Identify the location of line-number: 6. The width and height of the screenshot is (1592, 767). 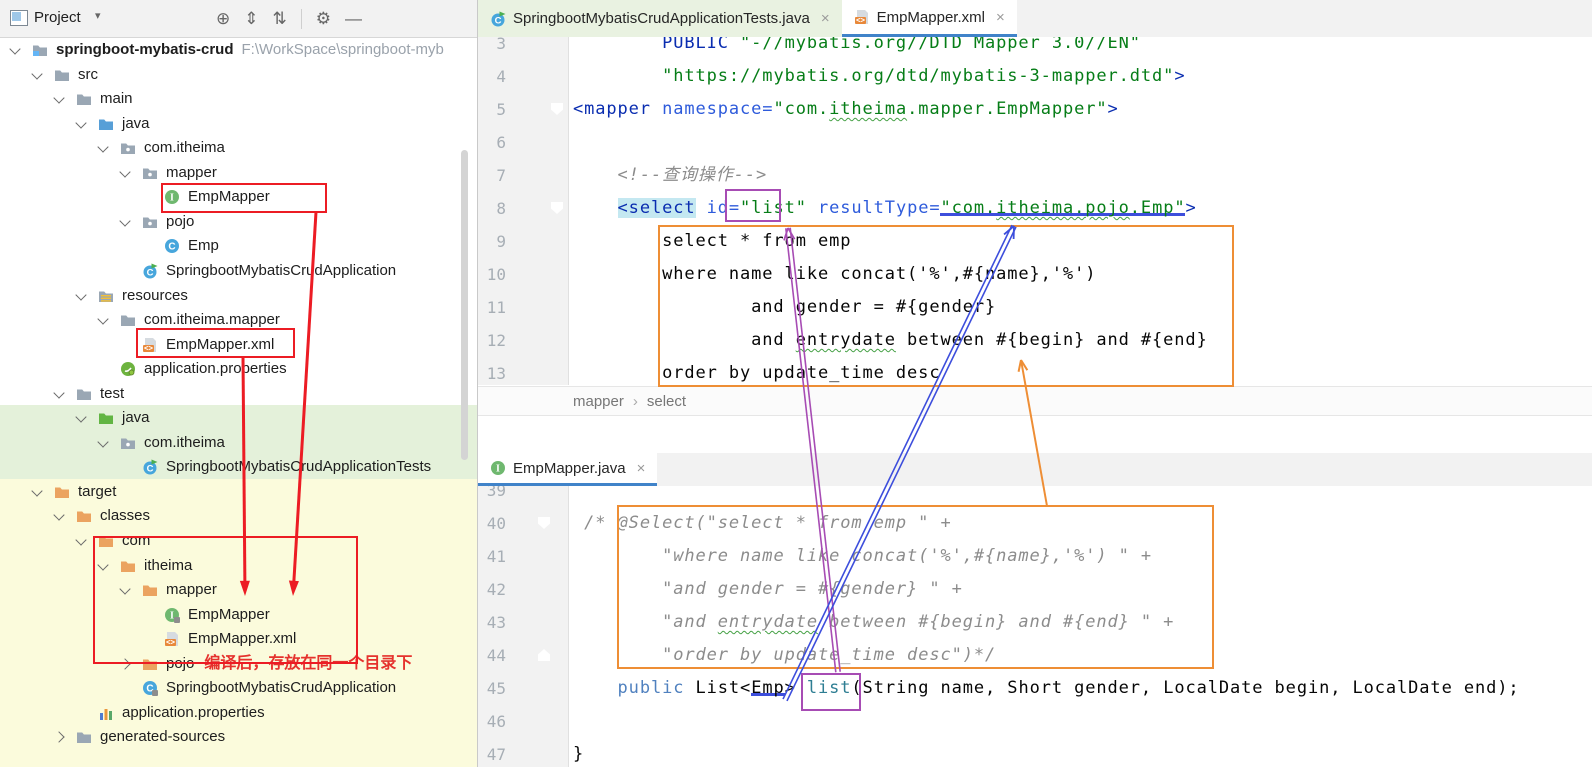
(501, 142).